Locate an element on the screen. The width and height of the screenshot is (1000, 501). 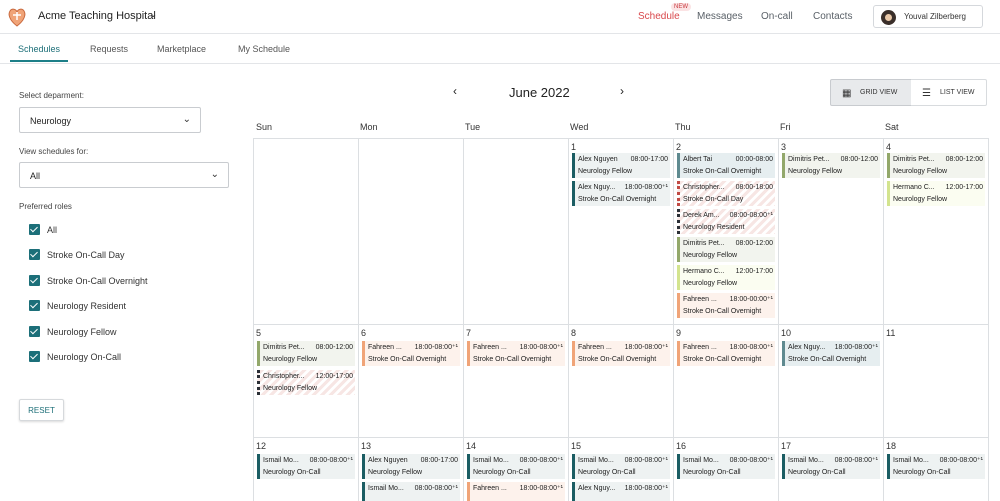
shift-event: Fahreen ... 18:00-08:00⁺¹ is located at coordinates (516, 491).